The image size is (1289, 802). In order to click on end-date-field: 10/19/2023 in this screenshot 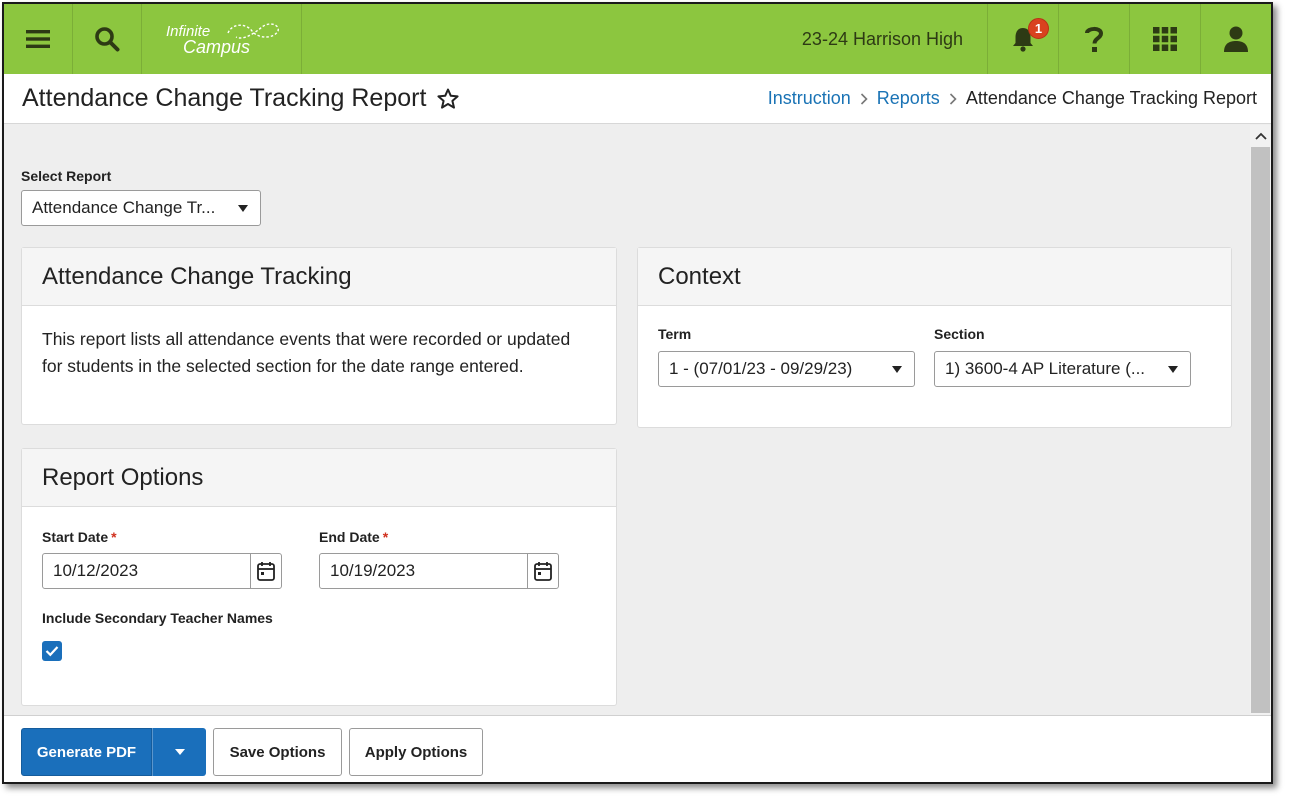, I will do `click(439, 571)`.